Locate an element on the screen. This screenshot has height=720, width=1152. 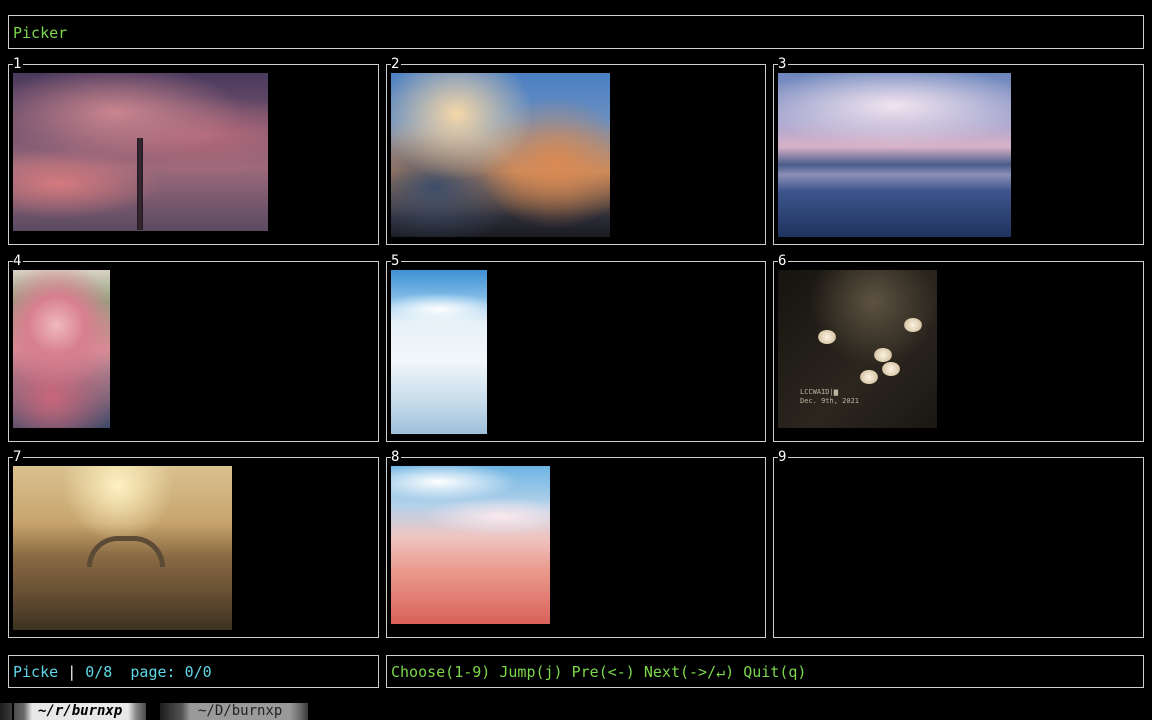
grid-cell-7: 7 is located at coordinates (193, 543).